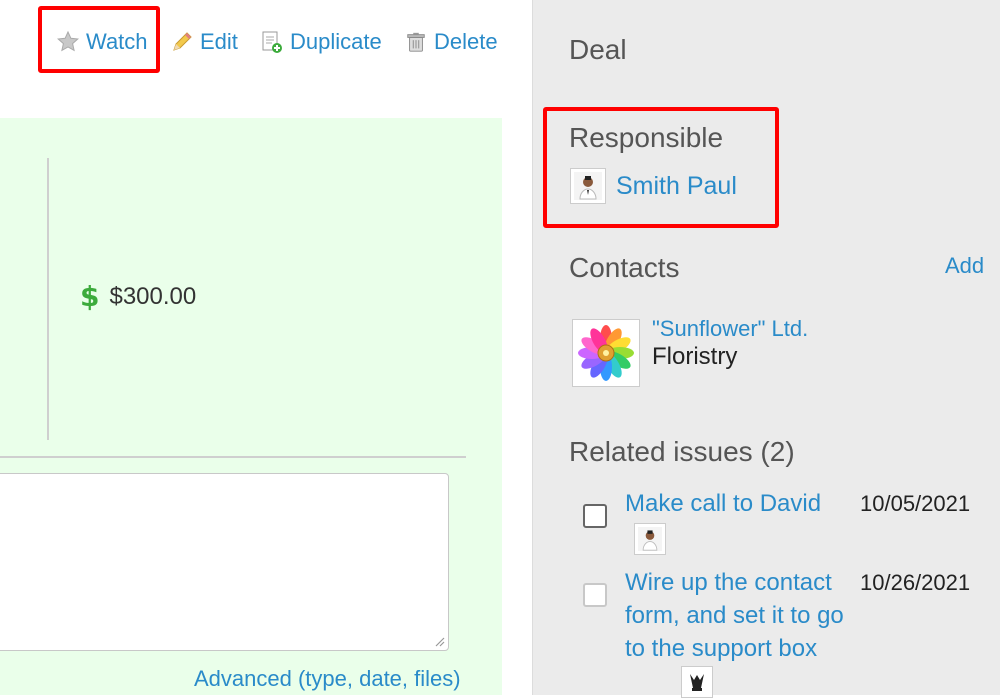 The width and height of the screenshot is (1000, 698). What do you see at coordinates (99, 39) in the screenshot?
I see `watch-highlight-box` at bounding box center [99, 39].